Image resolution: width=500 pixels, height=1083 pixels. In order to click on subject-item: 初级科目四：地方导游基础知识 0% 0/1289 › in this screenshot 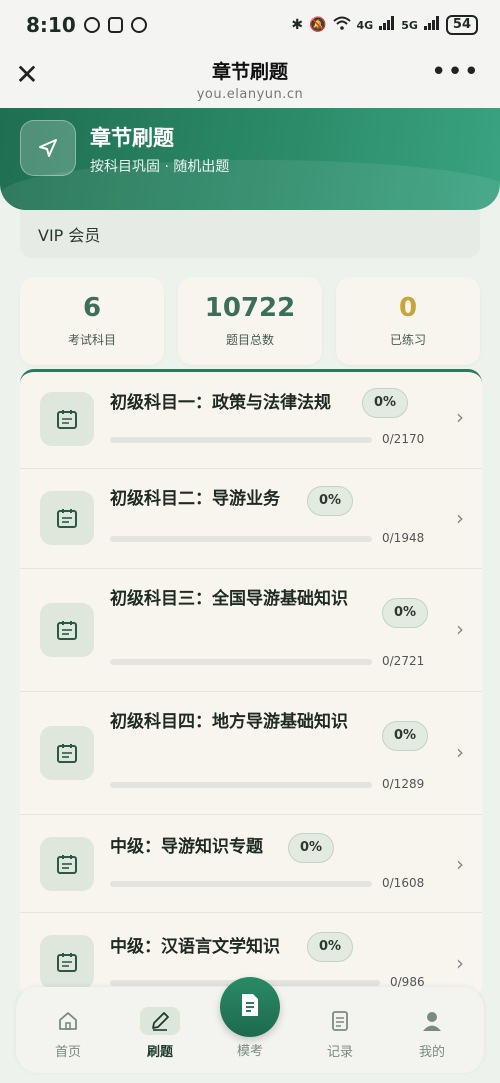, I will do `click(251, 753)`.